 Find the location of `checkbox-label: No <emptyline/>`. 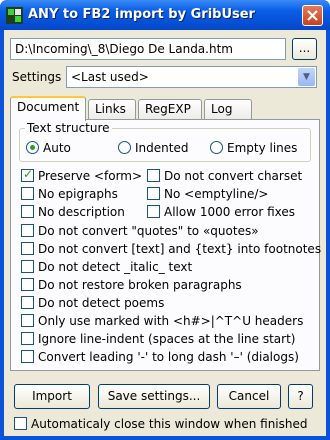

checkbox-label: No <emptyline/> is located at coordinates (216, 194).